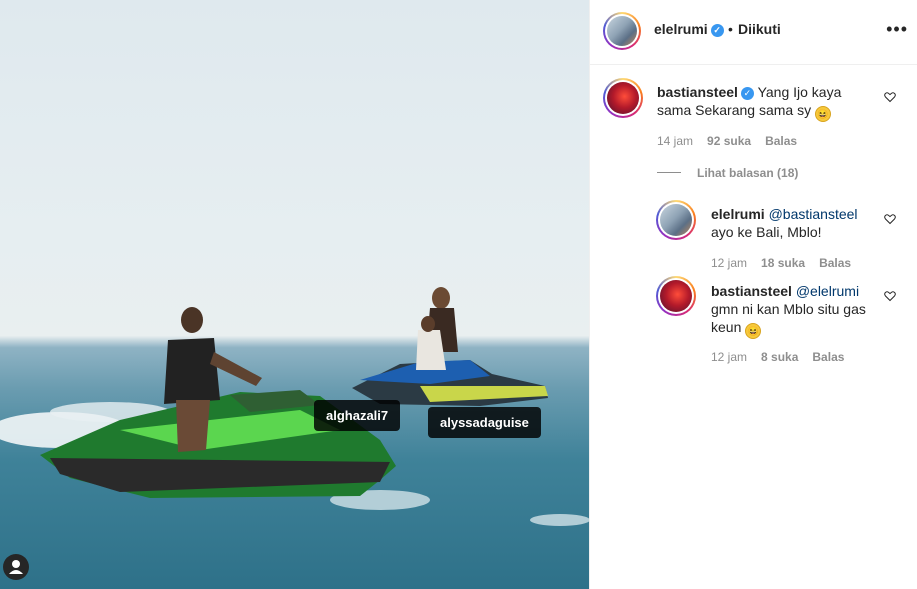  I want to click on header-username: elelrumi ✓, so click(689, 29).